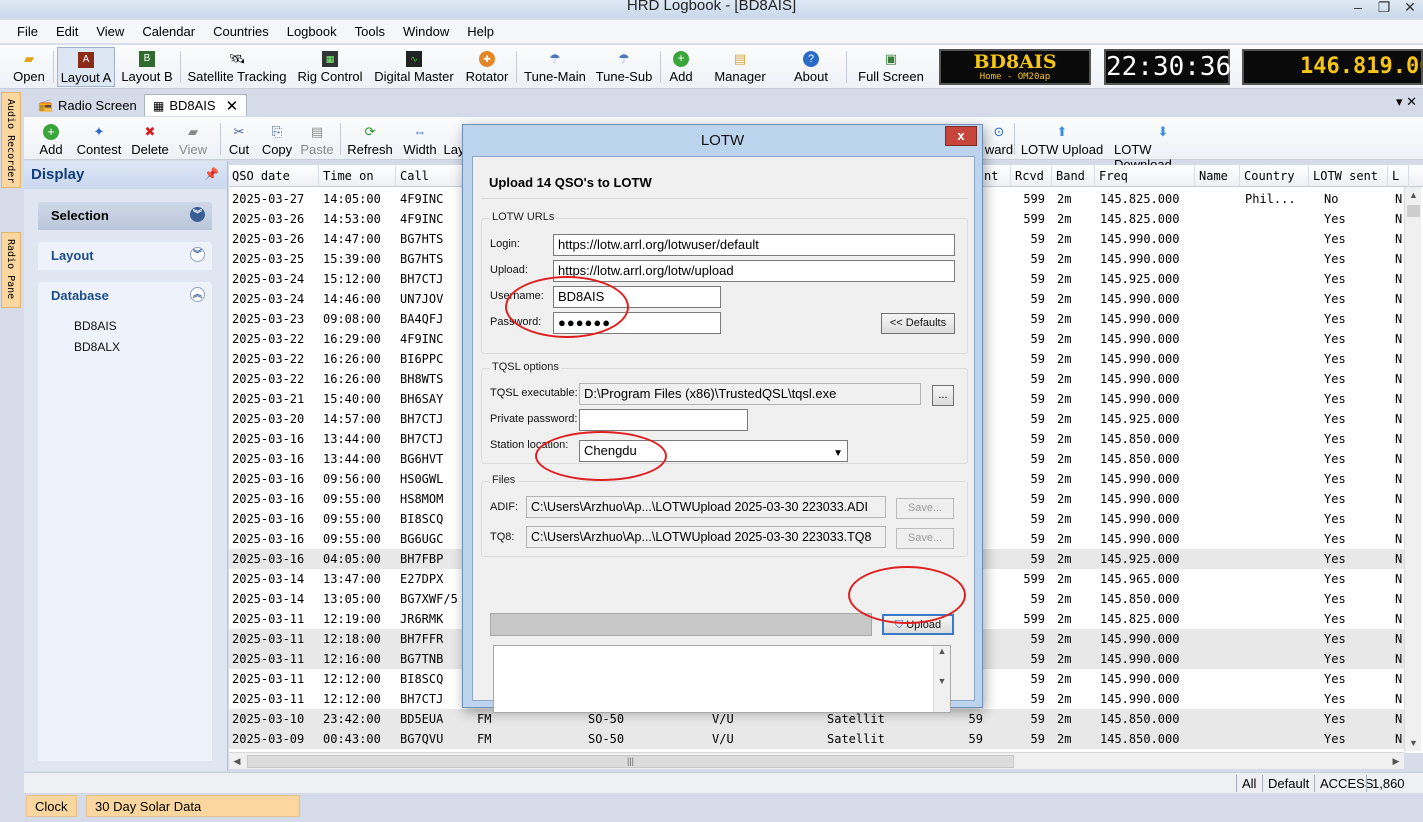 Image resolution: width=1423 pixels, height=822 pixels. I want to click on width-button: ⇔ Width, so click(420, 139).